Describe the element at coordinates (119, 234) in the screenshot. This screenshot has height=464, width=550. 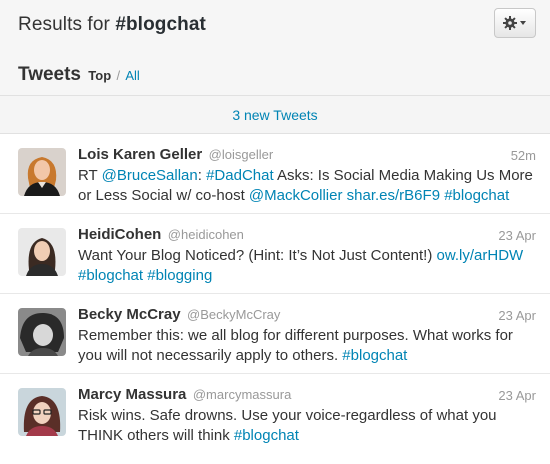
I see `tweet-fullname: HeidiCohen` at that location.